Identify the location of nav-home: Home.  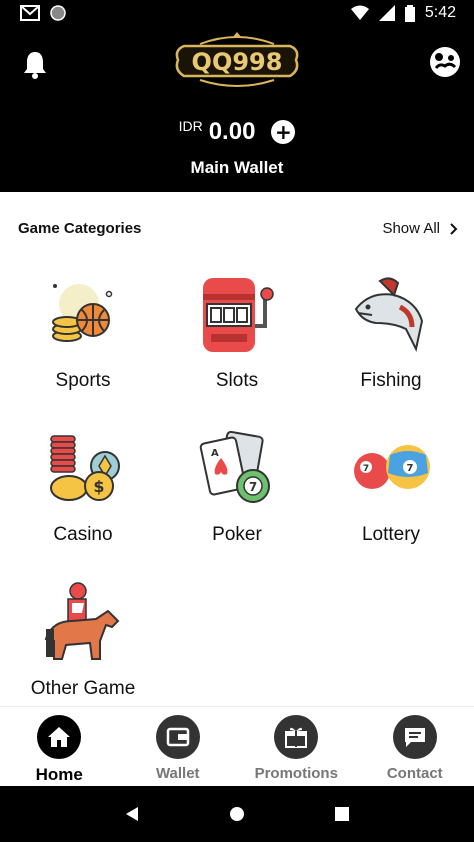
(59, 746).